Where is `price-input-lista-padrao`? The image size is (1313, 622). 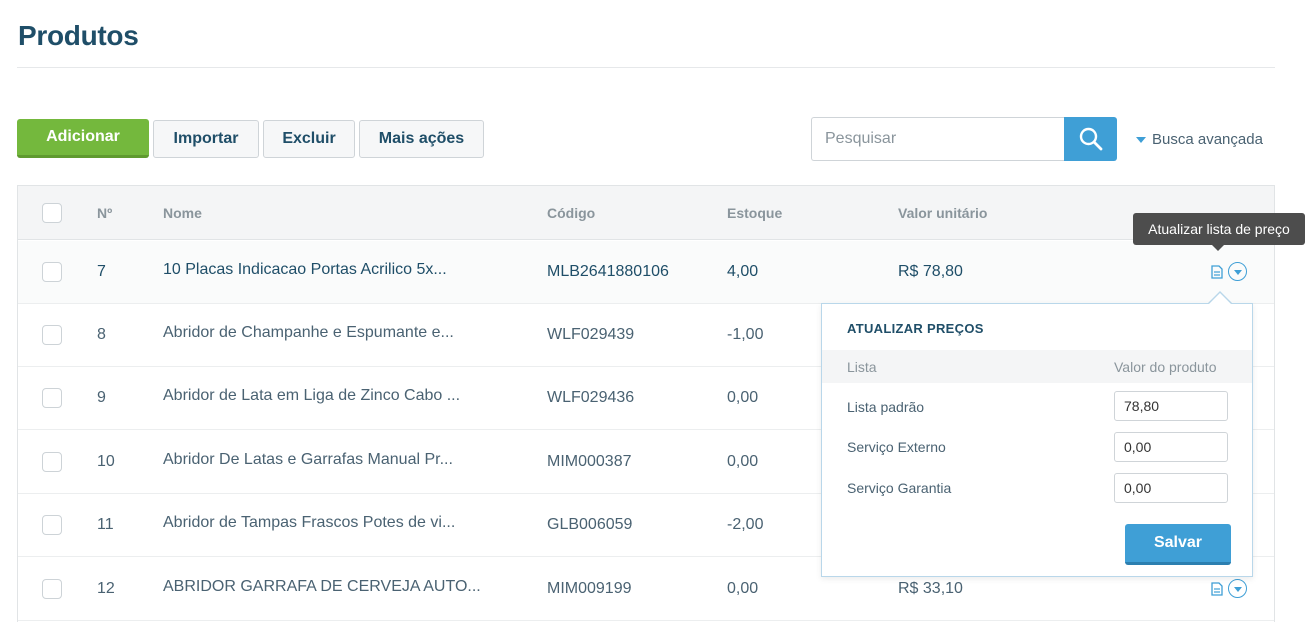 price-input-lista-padrao is located at coordinates (1171, 406).